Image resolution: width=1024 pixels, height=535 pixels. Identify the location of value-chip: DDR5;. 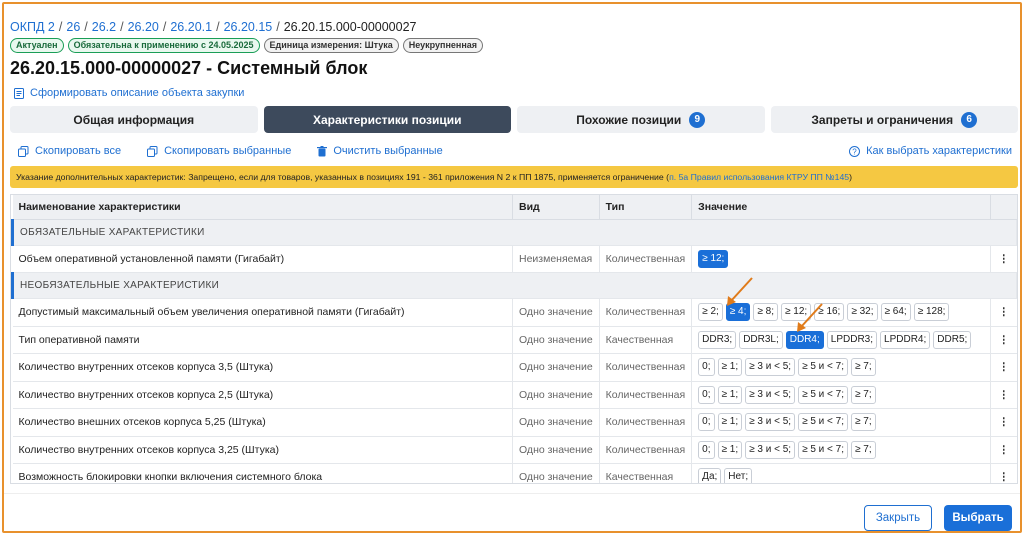
(952, 339).